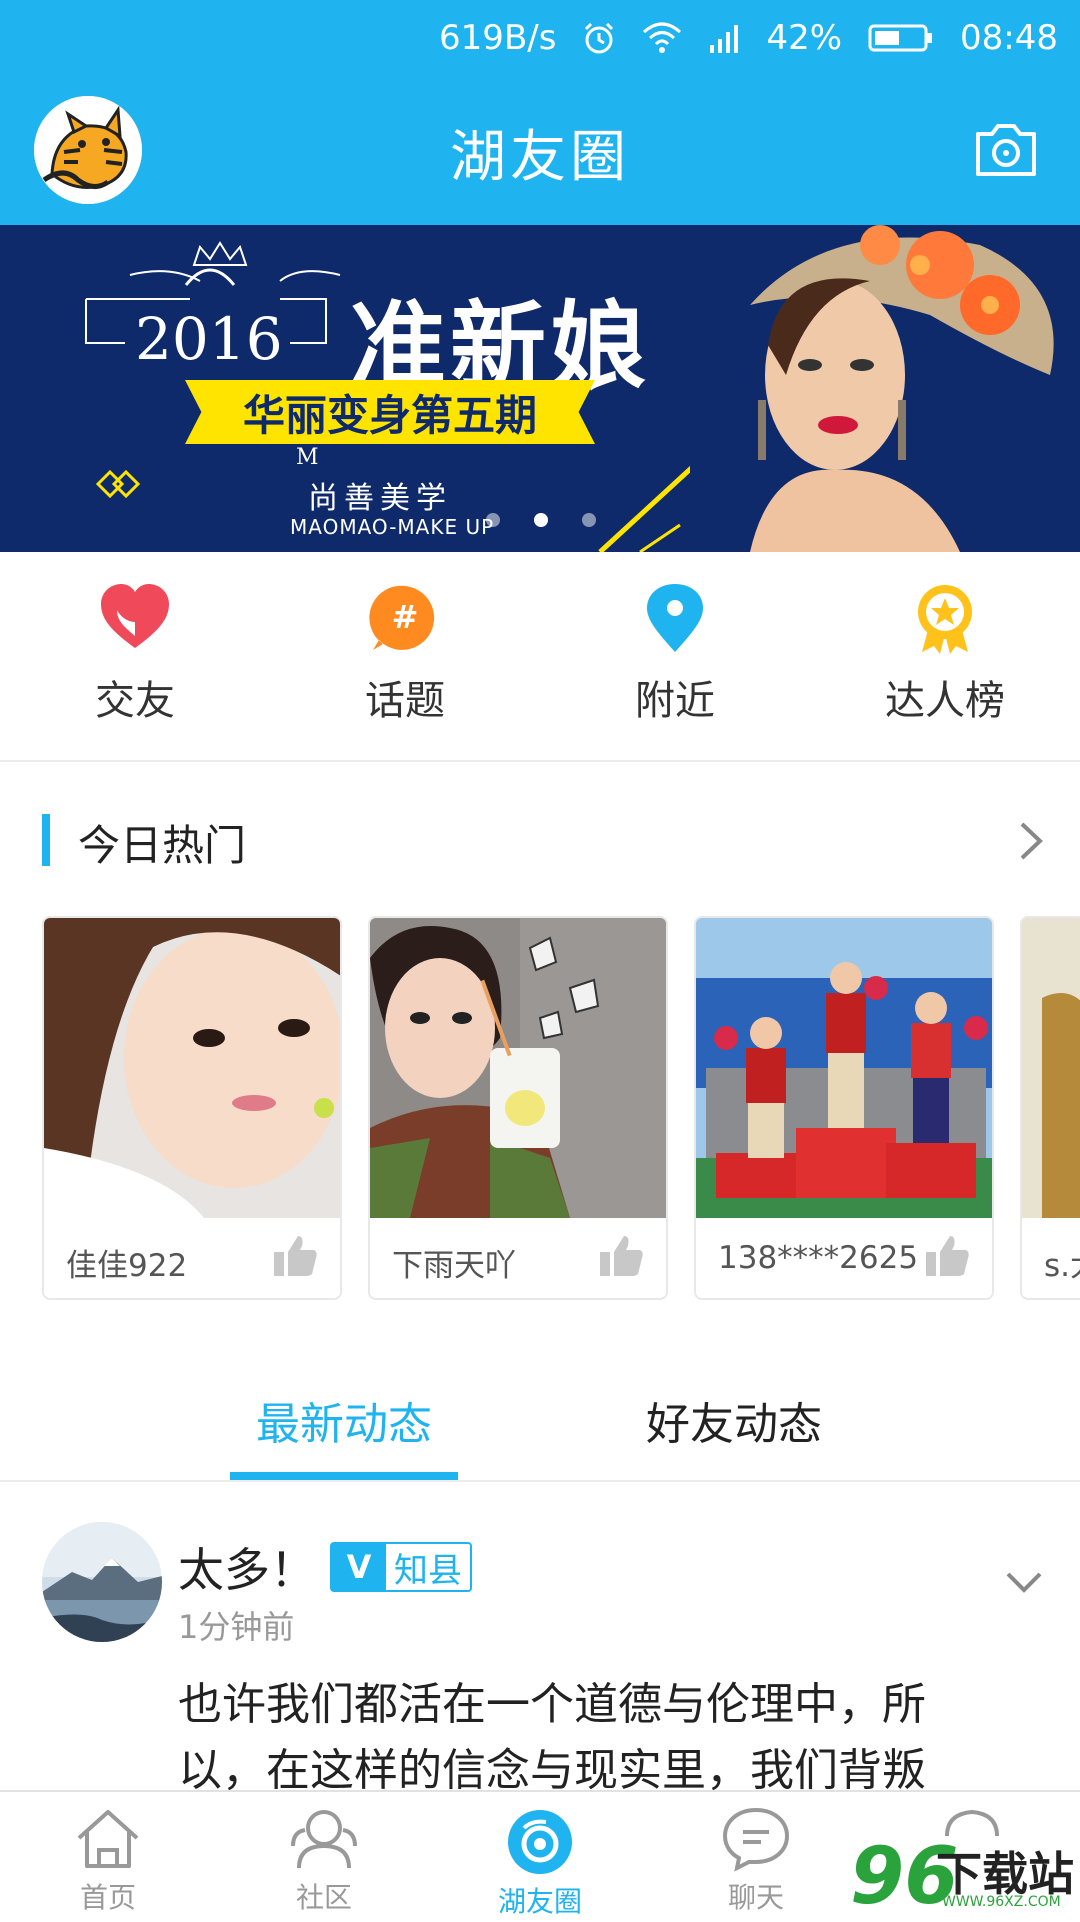 This screenshot has height=1922, width=1080. What do you see at coordinates (724, 38) in the screenshot?
I see `signal-icon` at bounding box center [724, 38].